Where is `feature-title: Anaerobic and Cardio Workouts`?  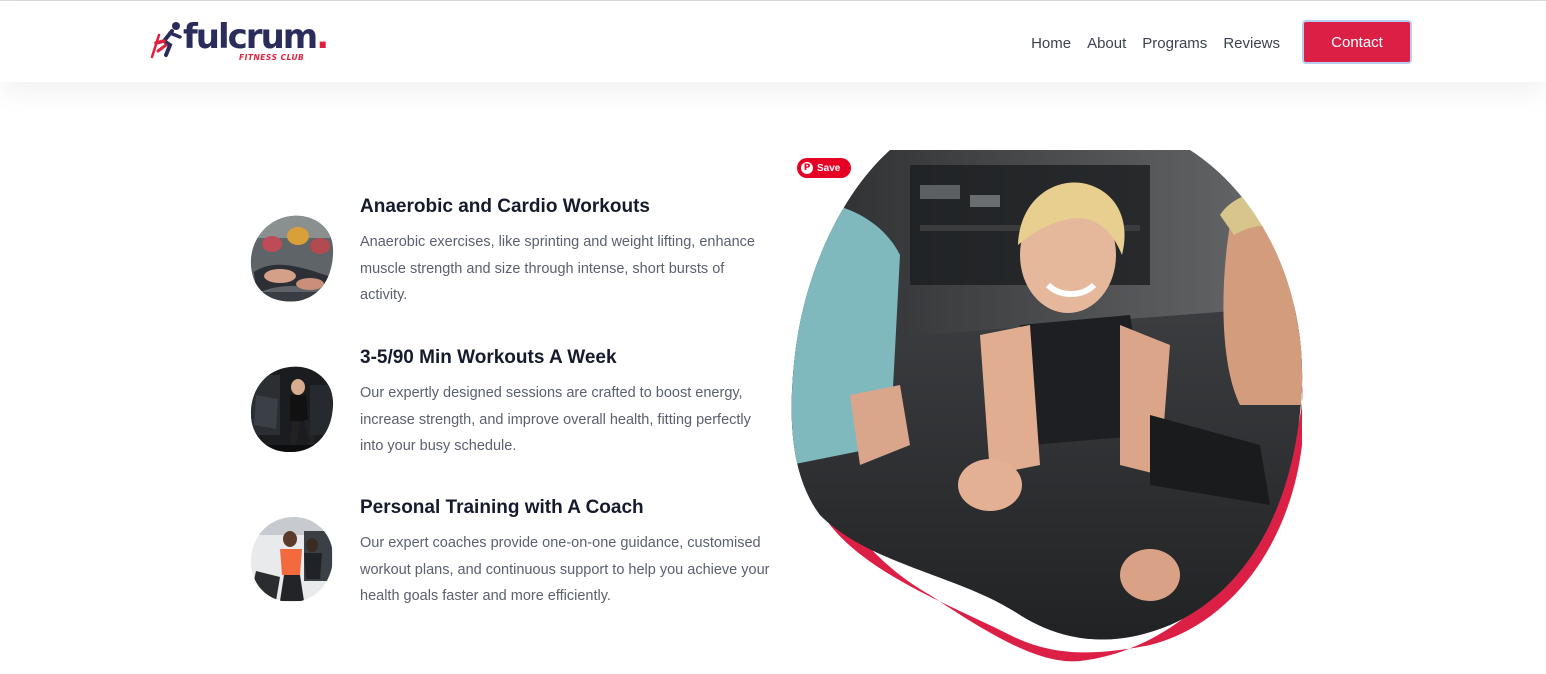
feature-title: Anaerobic and Cardio Workouts is located at coordinates (505, 206).